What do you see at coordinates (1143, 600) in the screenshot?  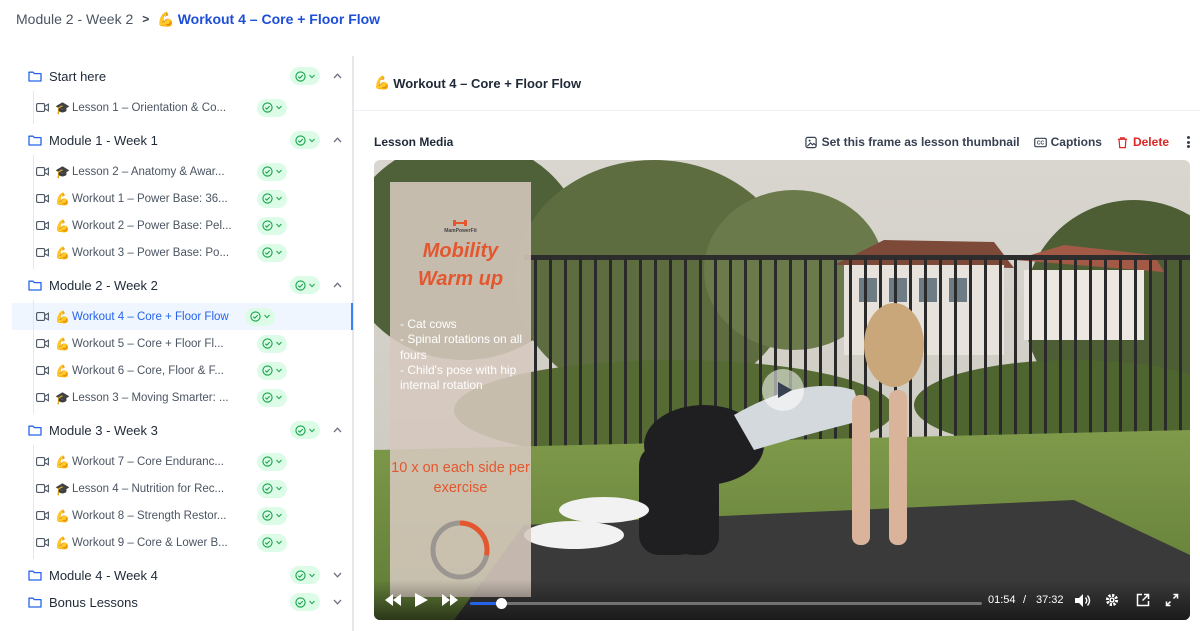 I see `popout-icon` at bounding box center [1143, 600].